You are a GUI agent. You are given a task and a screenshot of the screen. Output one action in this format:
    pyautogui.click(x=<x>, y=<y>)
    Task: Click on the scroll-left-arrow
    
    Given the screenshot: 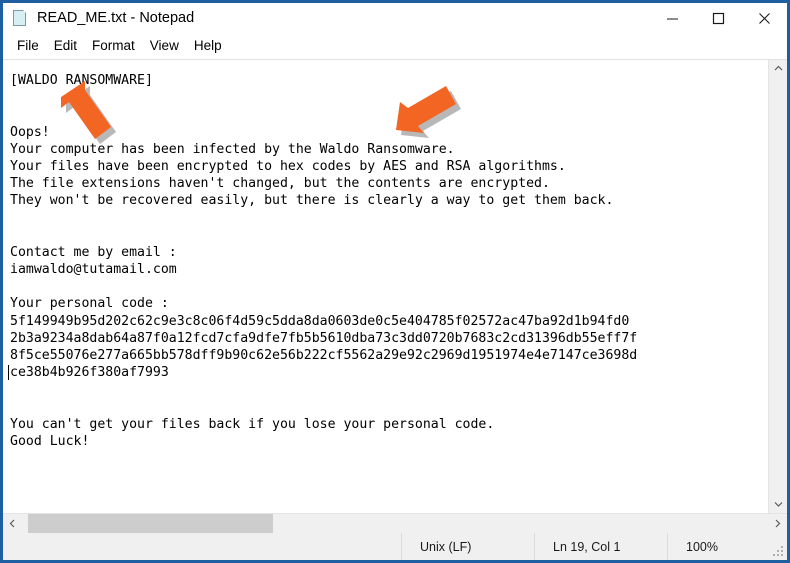 What is the action you would take?
    pyautogui.click(x=12, y=523)
    